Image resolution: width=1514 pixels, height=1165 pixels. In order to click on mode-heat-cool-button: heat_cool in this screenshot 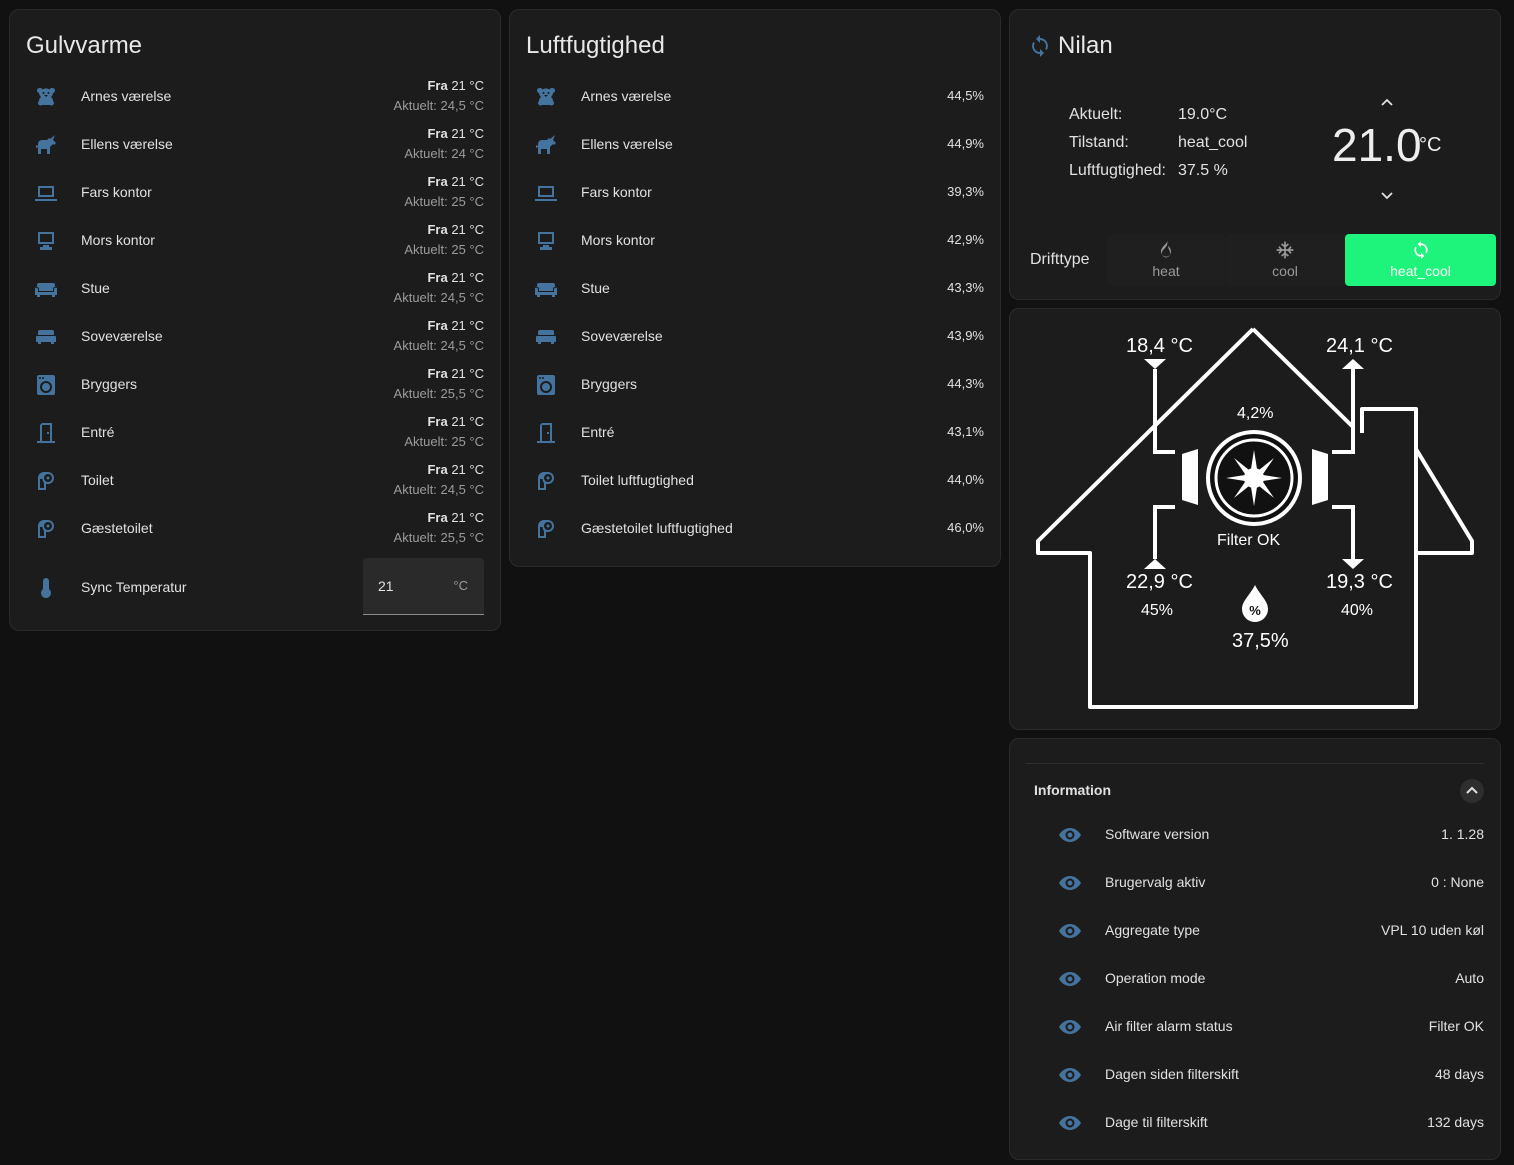, I will do `click(1420, 260)`.